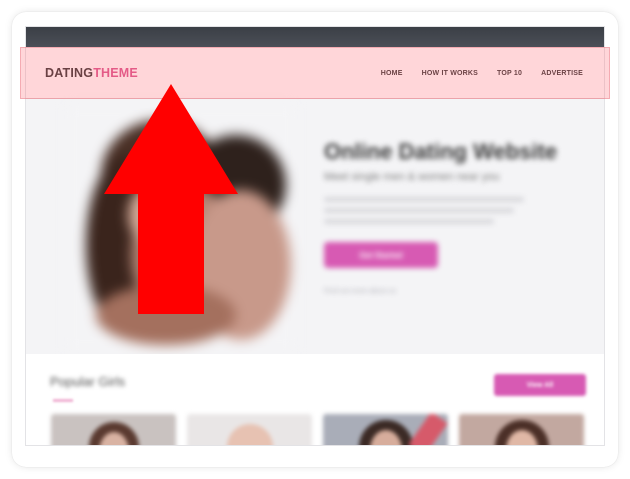 The image size is (630, 479). I want to click on hero-paragraph, so click(454, 210).